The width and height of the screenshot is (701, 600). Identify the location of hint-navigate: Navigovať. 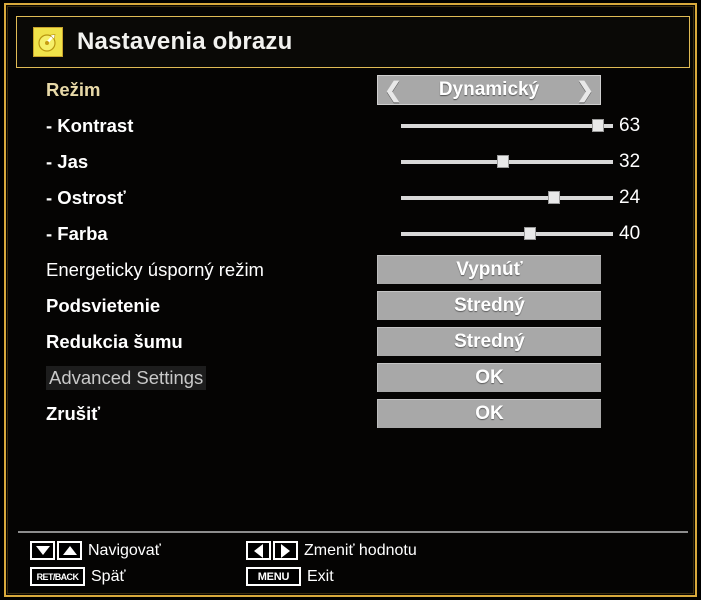
(95, 550).